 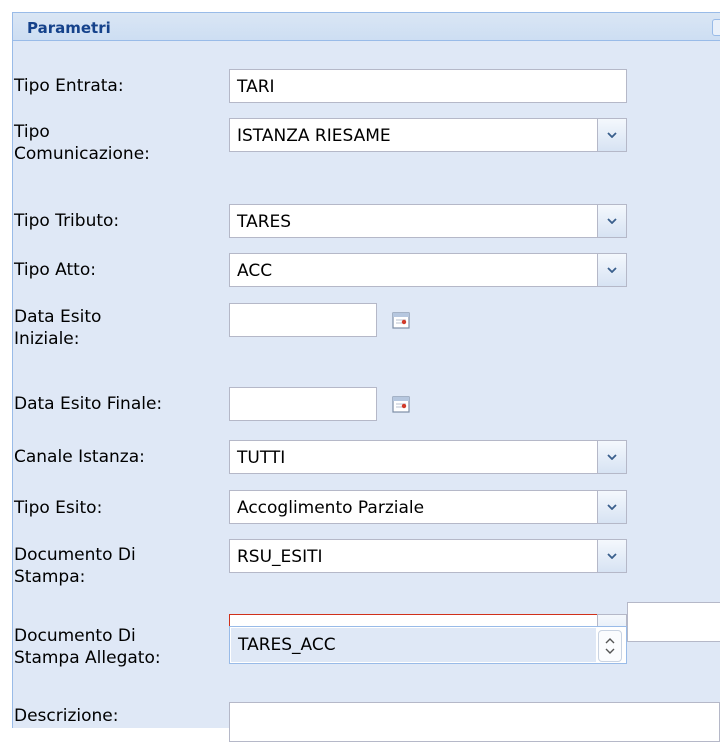 I want to click on documento-stampa-allegato-label-line2: Stampa Allegato:, so click(x=87, y=658).